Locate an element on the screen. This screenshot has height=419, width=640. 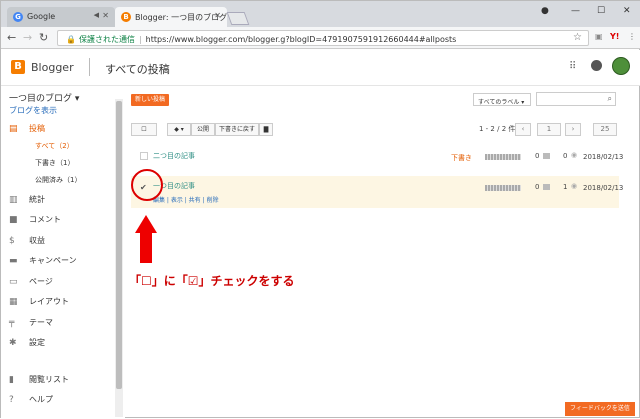
page-title: すべての投稿 is located at coordinates (137, 69).